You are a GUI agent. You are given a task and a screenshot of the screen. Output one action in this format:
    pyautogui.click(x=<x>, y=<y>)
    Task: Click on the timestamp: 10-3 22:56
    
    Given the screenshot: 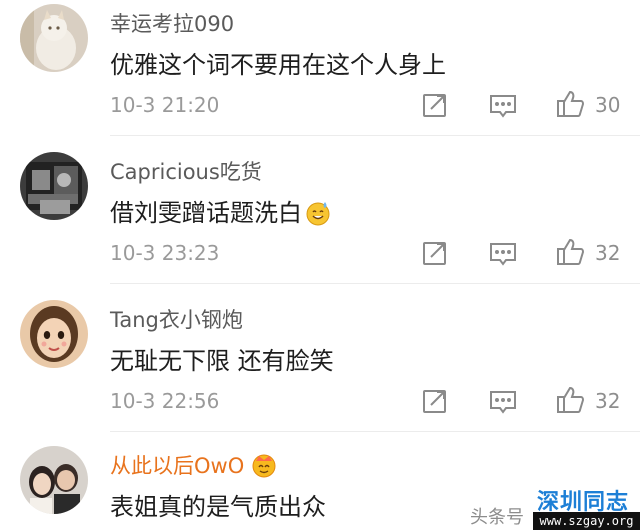 What is the action you would take?
    pyautogui.click(x=165, y=401)
    